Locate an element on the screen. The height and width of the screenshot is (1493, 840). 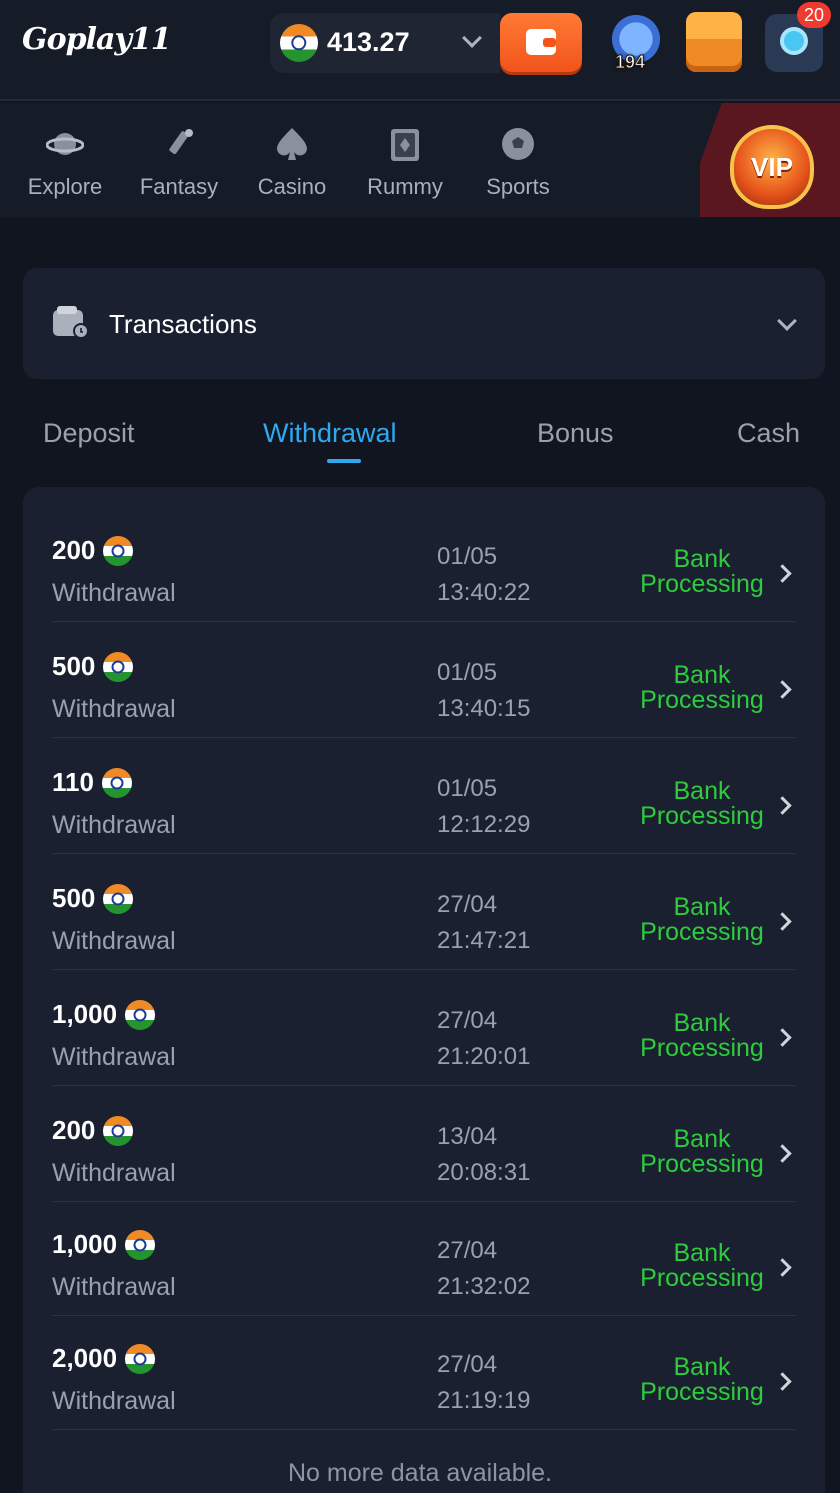
active-tab-indicator is located at coordinates (344, 461).